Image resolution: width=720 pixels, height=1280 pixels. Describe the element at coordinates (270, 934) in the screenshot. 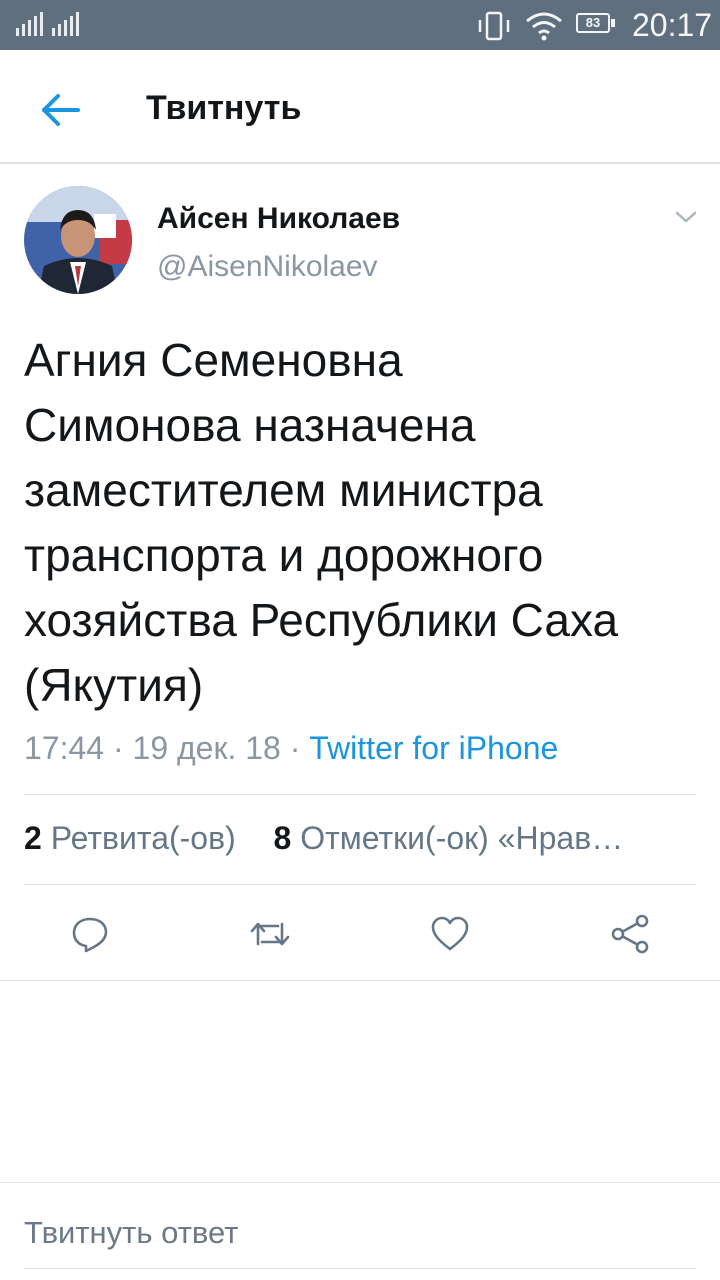

I see `retweet-icon` at that location.